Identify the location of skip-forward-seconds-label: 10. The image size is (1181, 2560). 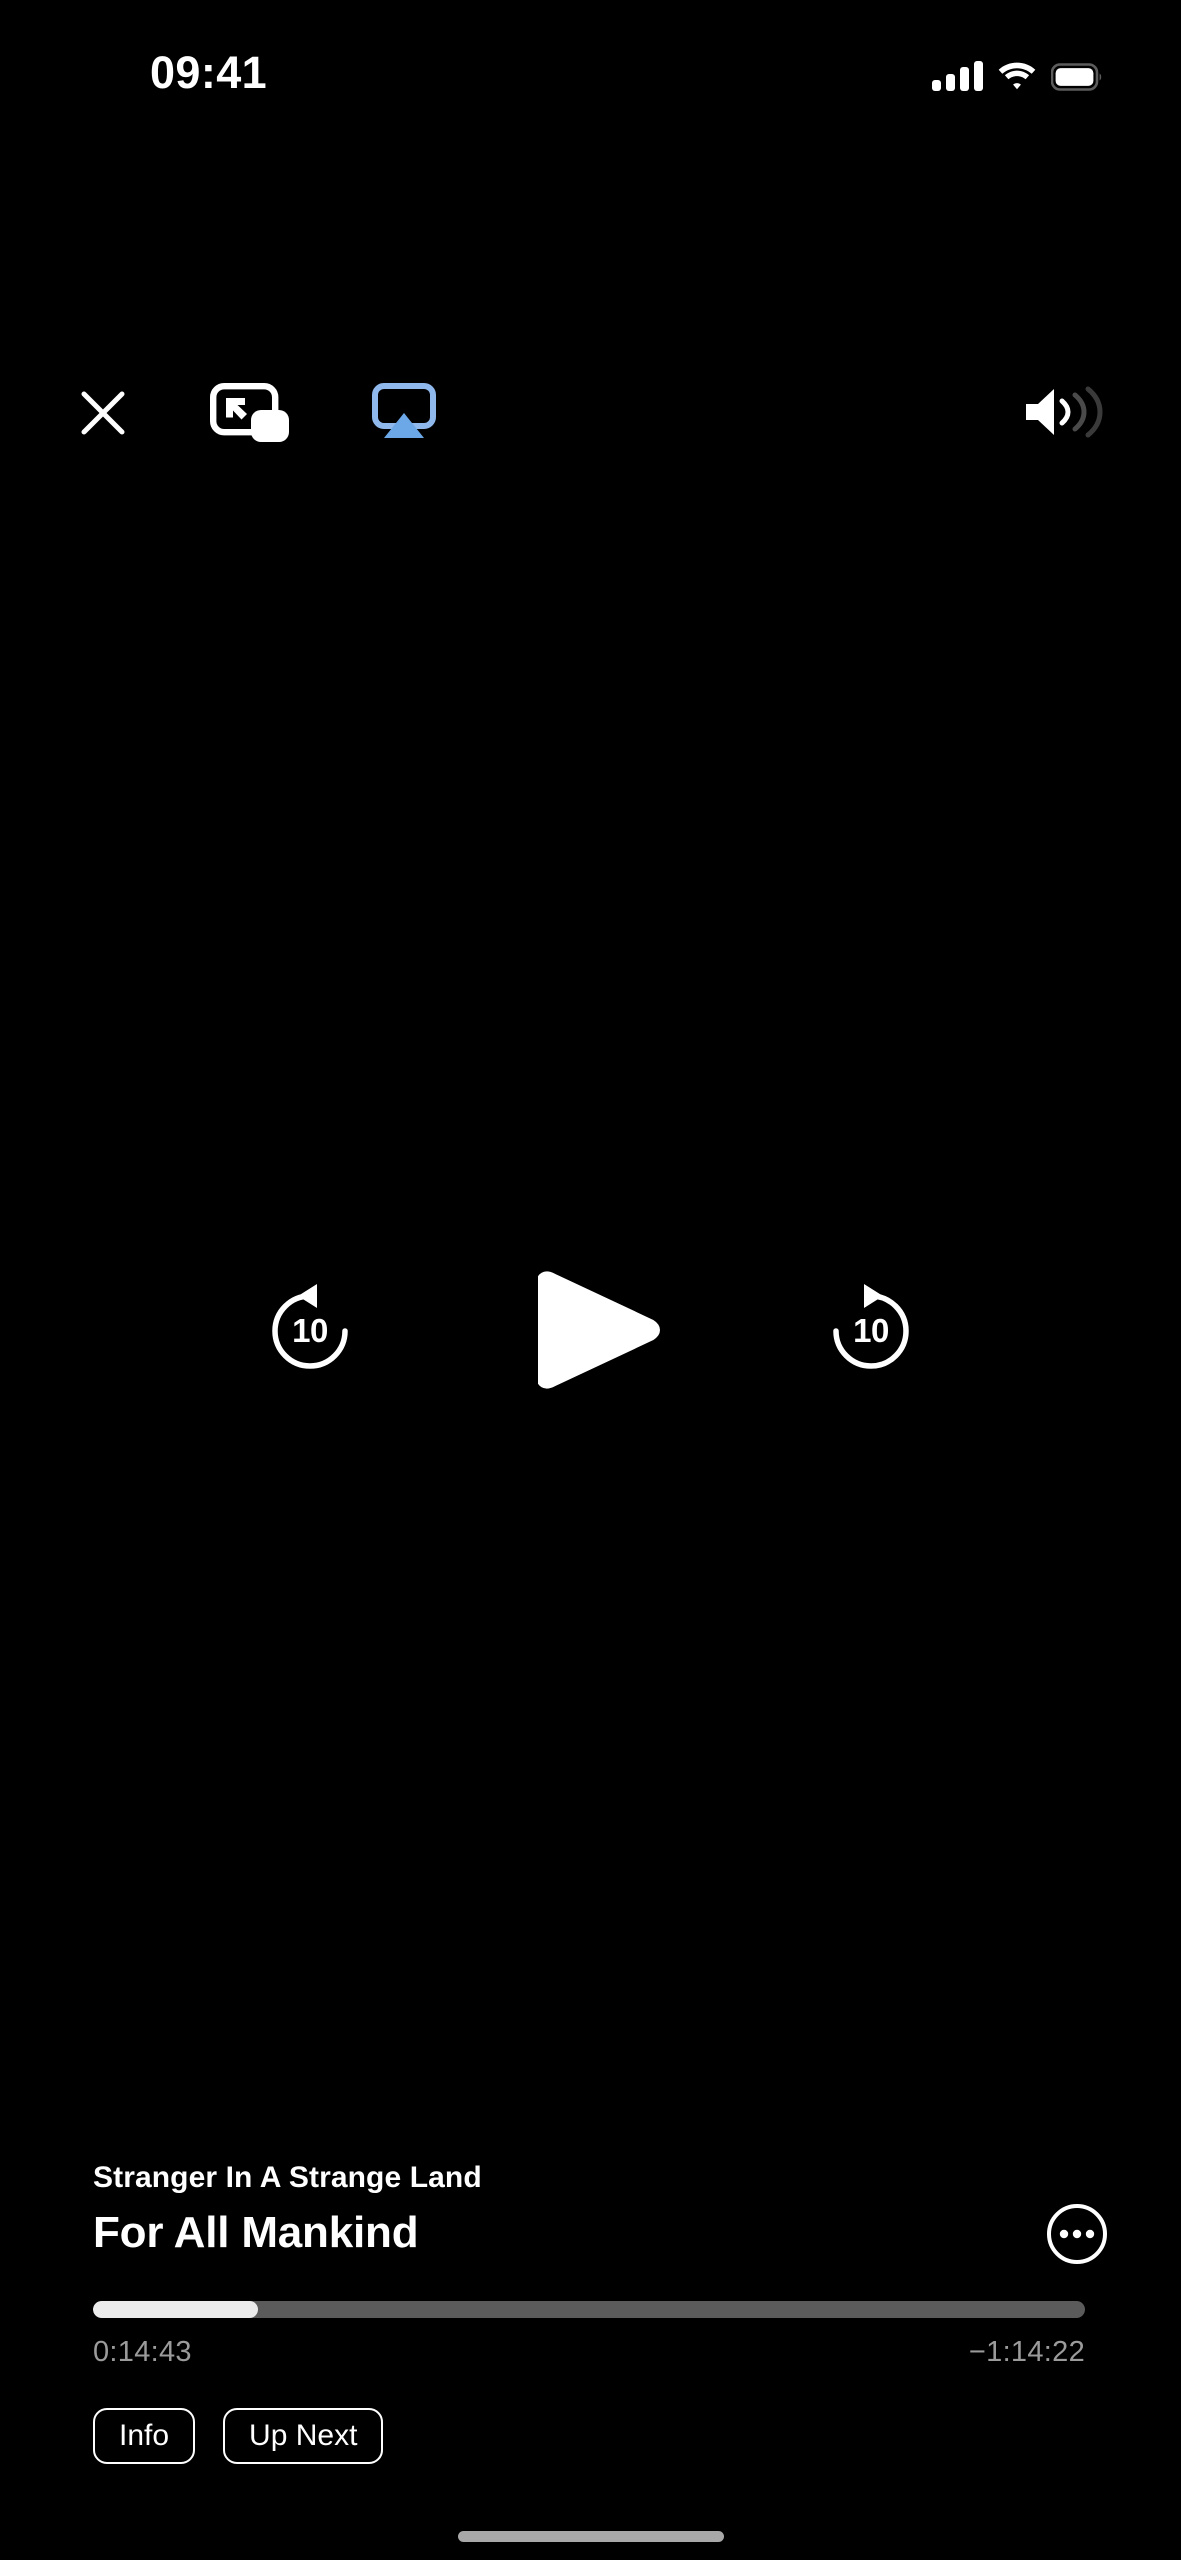
(871, 1330).